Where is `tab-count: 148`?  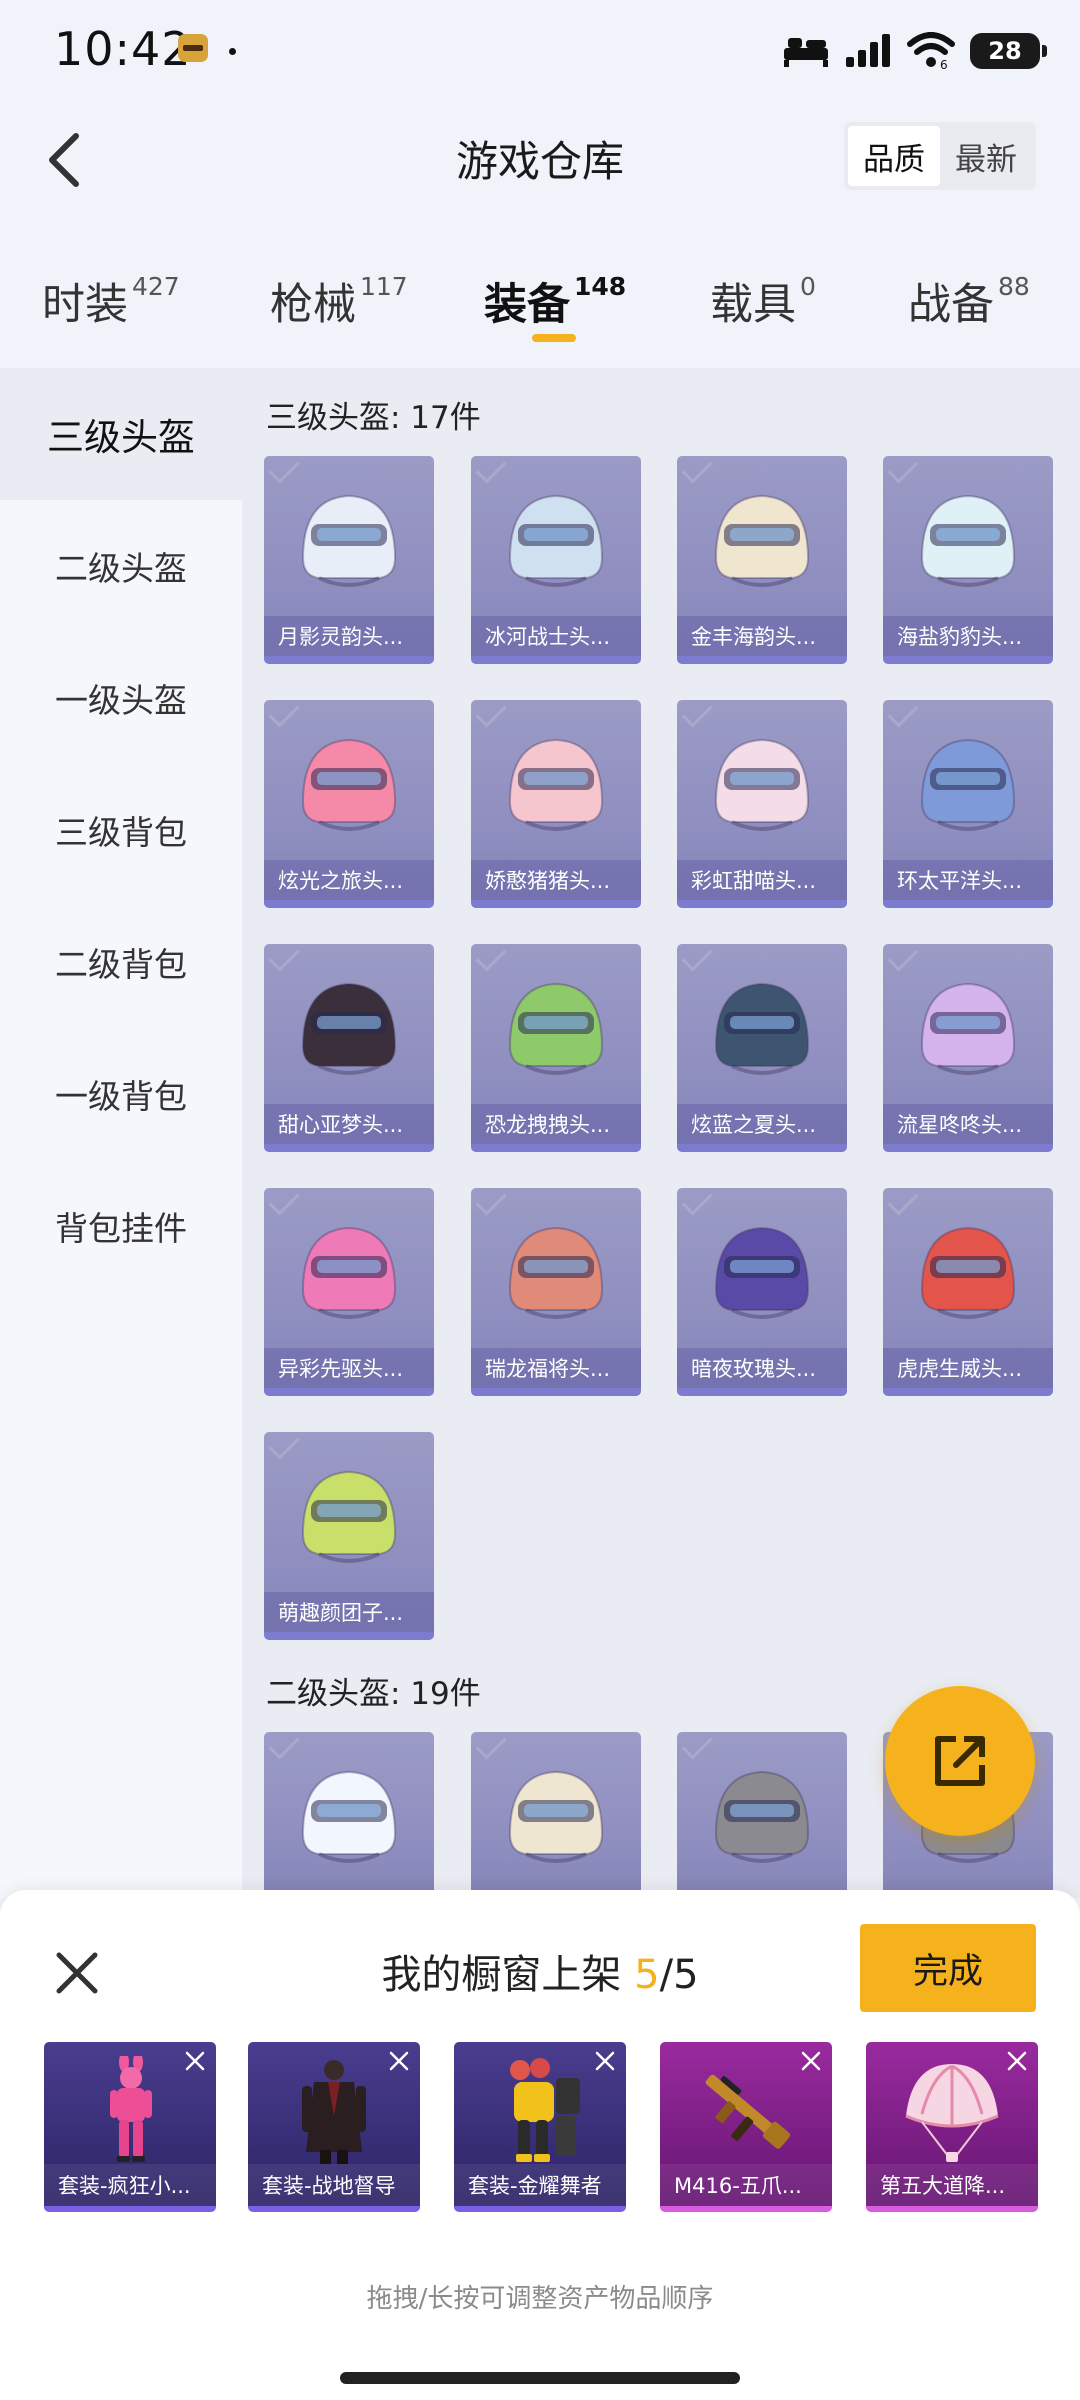
tab-count: 148 is located at coordinates (600, 286).